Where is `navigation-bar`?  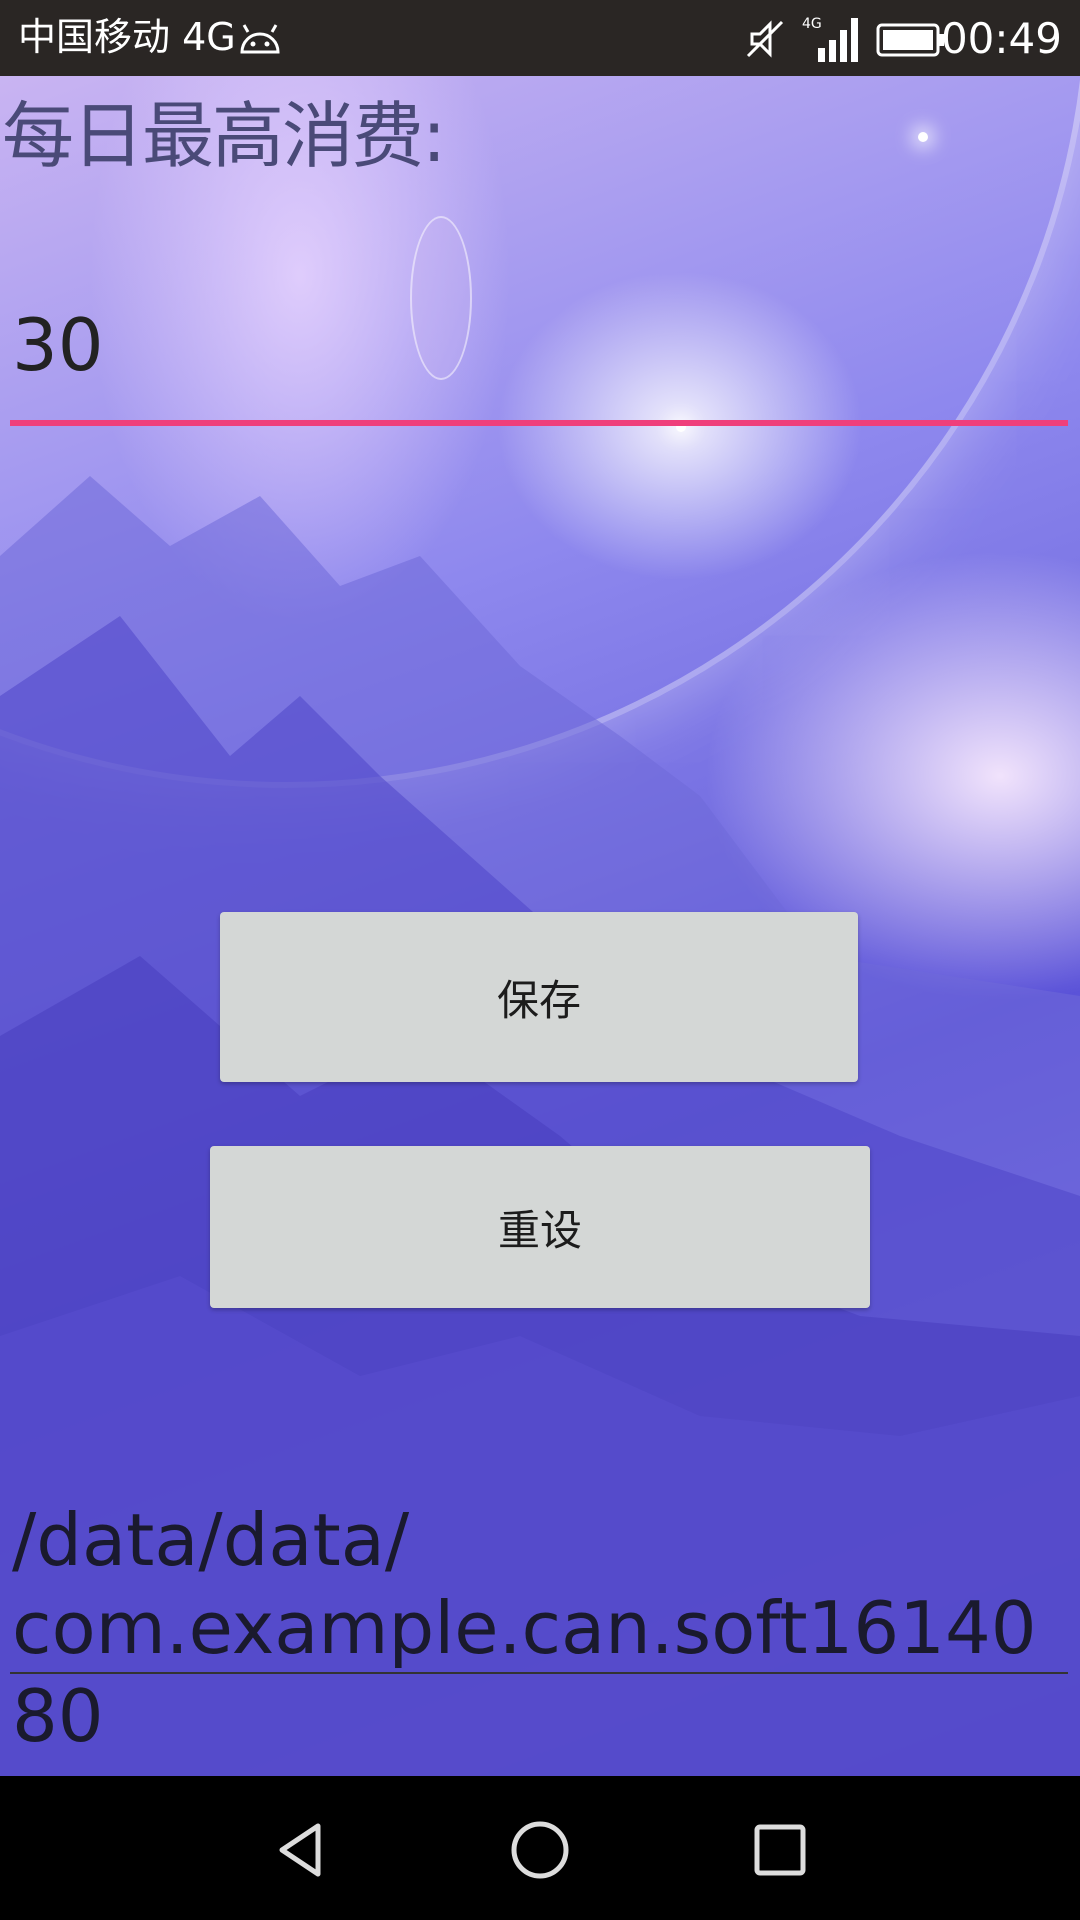 navigation-bar is located at coordinates (540, 1848).